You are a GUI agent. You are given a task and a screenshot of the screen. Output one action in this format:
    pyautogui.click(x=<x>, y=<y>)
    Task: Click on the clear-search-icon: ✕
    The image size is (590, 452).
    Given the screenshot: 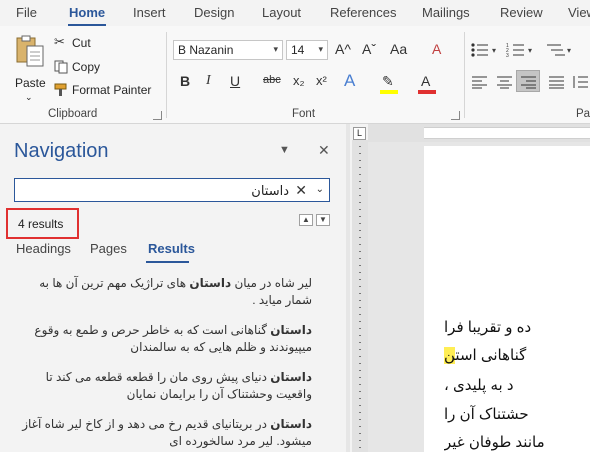 What is the action you would take?
    pyautogui.click(x=301, y=190)
    